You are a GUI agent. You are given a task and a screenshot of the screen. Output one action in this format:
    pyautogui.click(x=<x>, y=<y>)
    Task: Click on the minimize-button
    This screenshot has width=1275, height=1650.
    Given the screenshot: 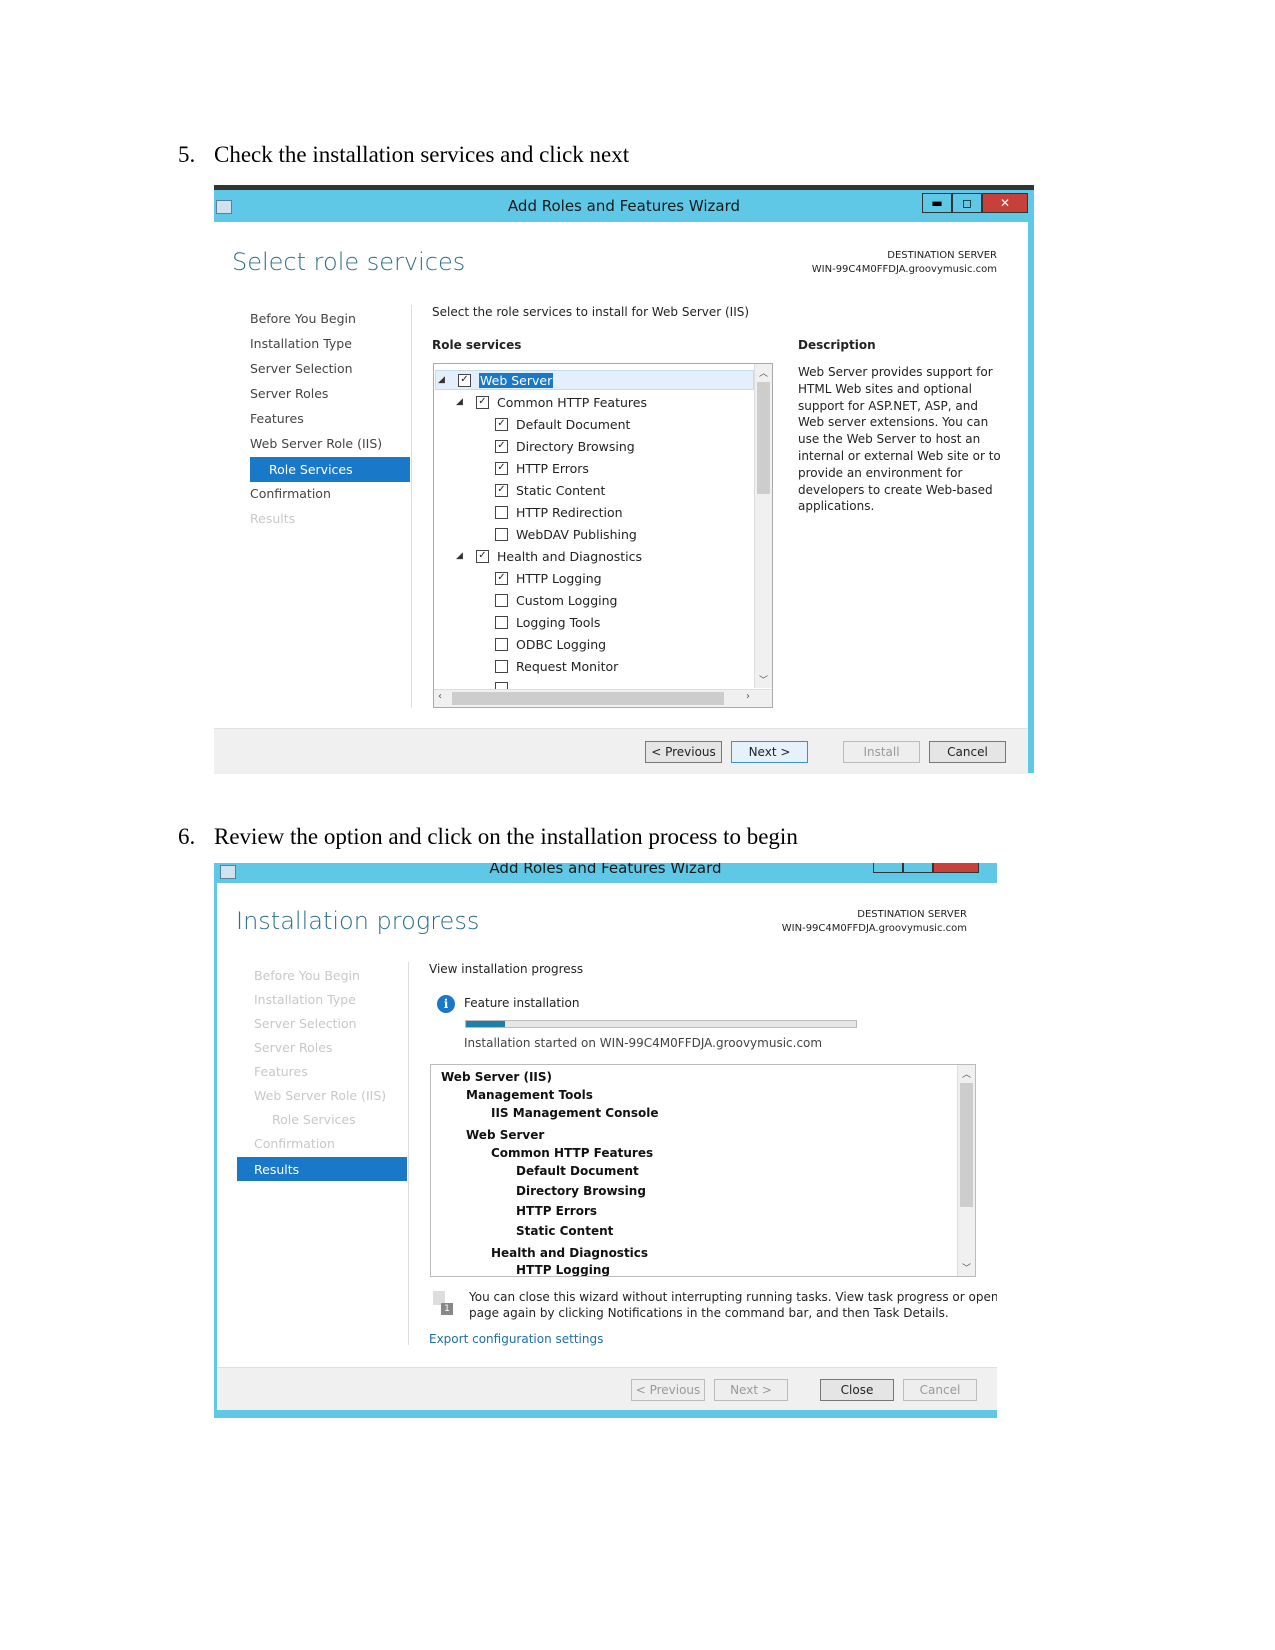 What is the action you would take?
    pyautogui.click(x=888, y=868)
    